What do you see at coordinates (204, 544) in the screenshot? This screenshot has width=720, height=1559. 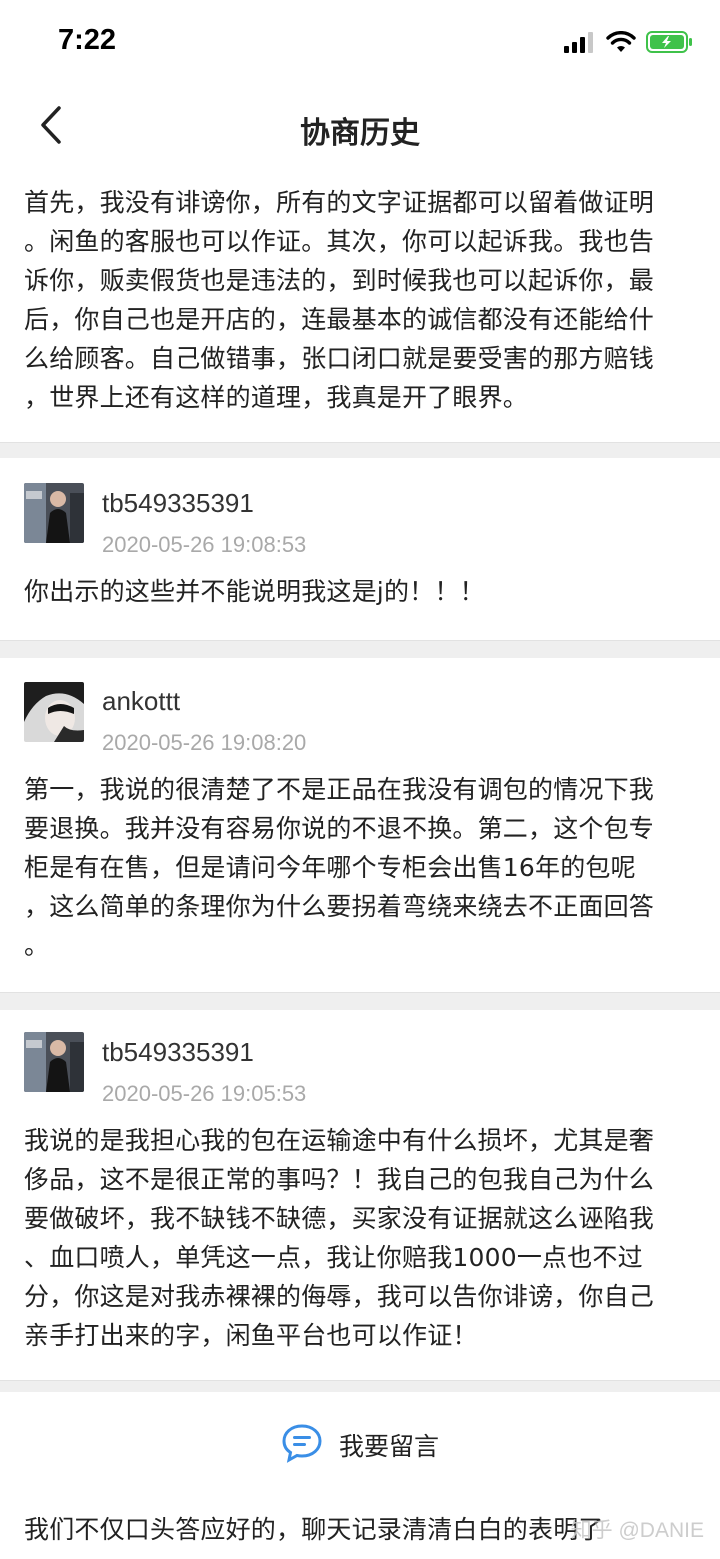 I see `message-timestamp: 2020-05-26 19:08:53` at bounding box center [204, 544].